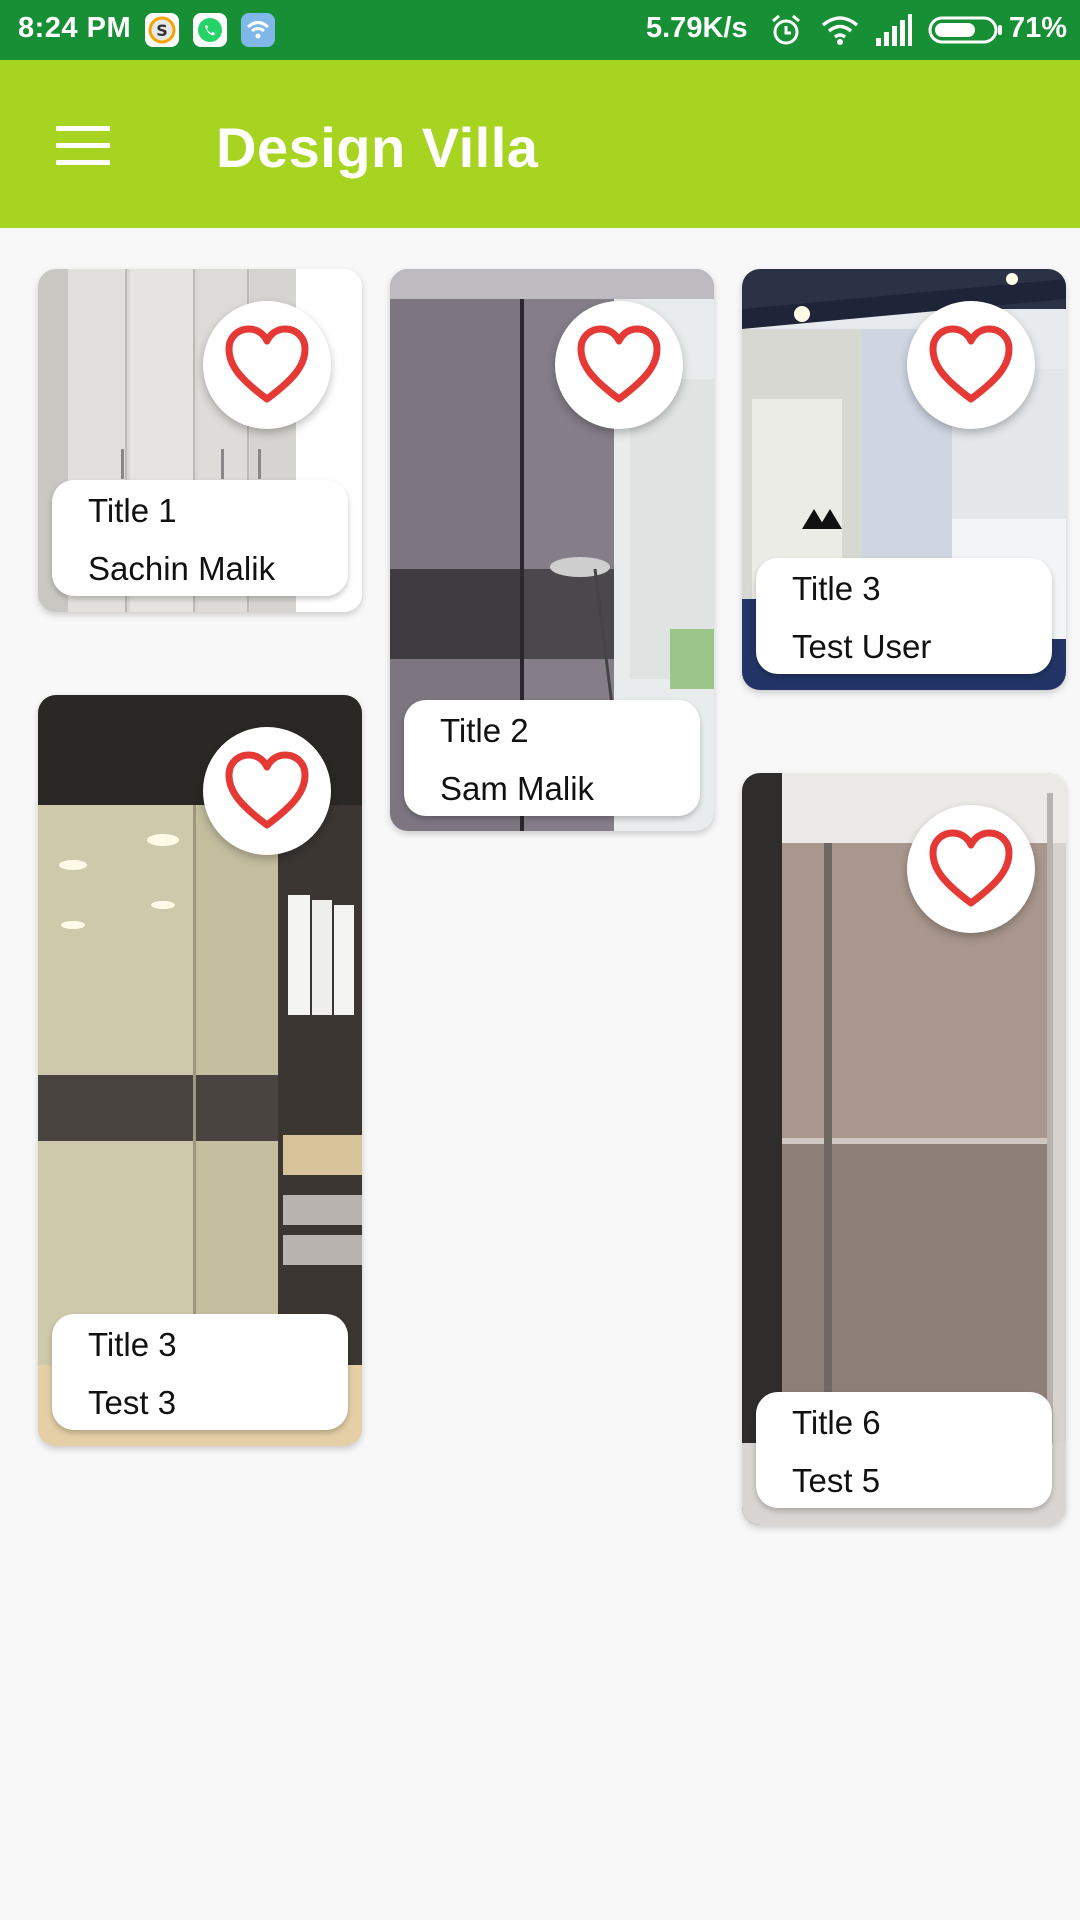 This screenshot has height=1920, width=1080. I want to click on wifi-app-icon, so click(258, 30).